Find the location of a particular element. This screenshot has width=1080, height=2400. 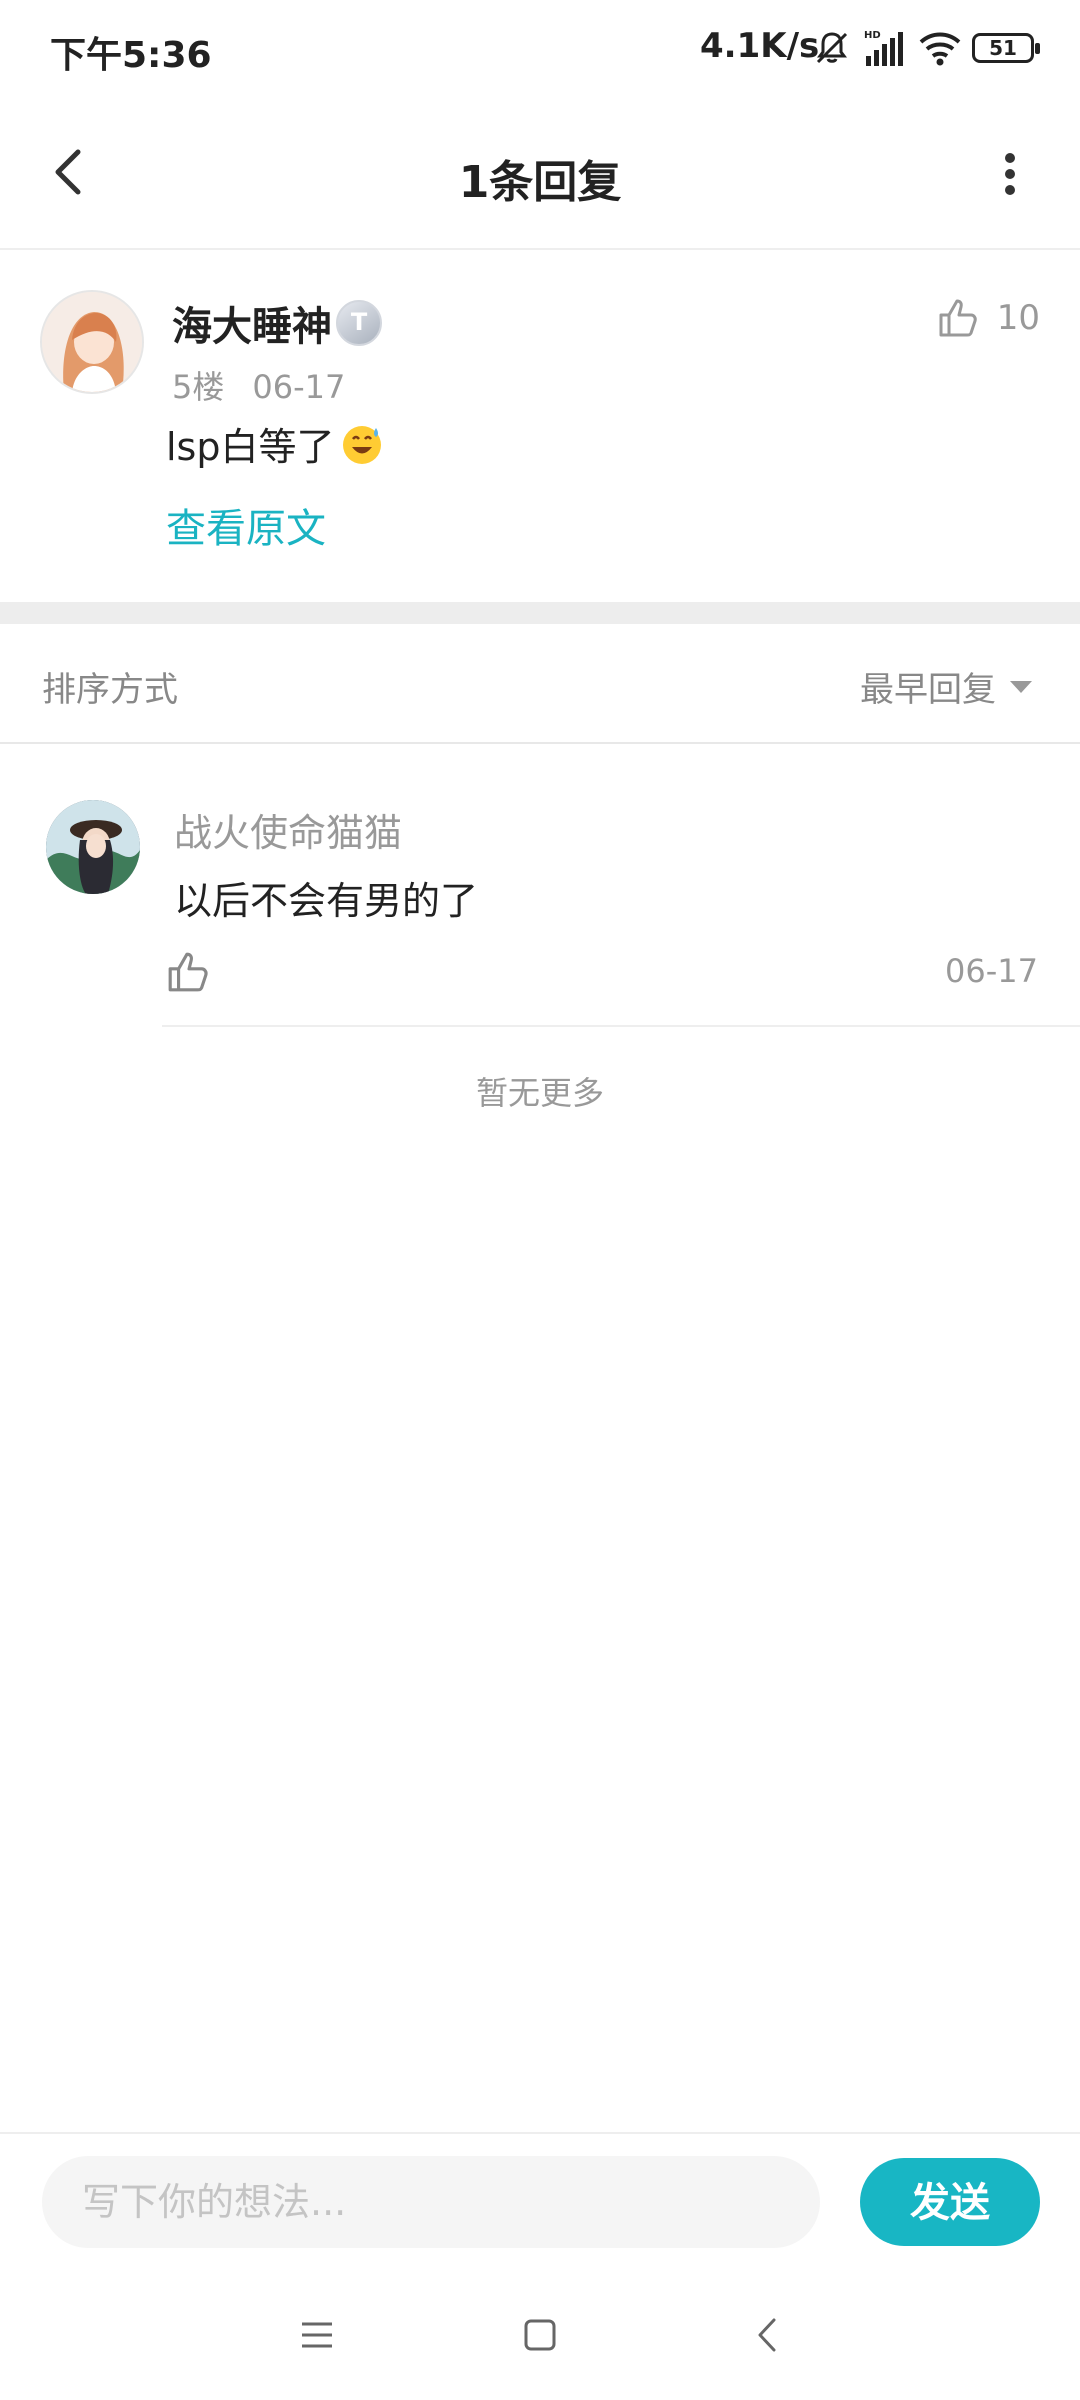

post-meta: 5楼 06-17 is located at coordinates (272, 385).